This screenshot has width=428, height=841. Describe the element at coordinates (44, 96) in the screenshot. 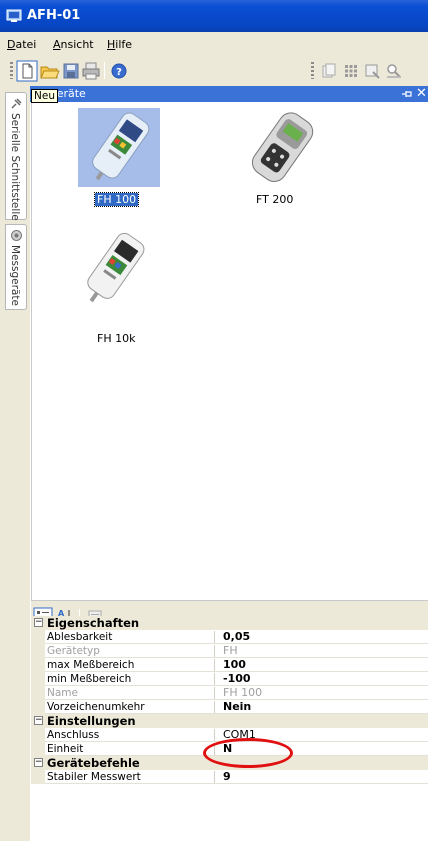

I see `tooltip: Neu` at that location.